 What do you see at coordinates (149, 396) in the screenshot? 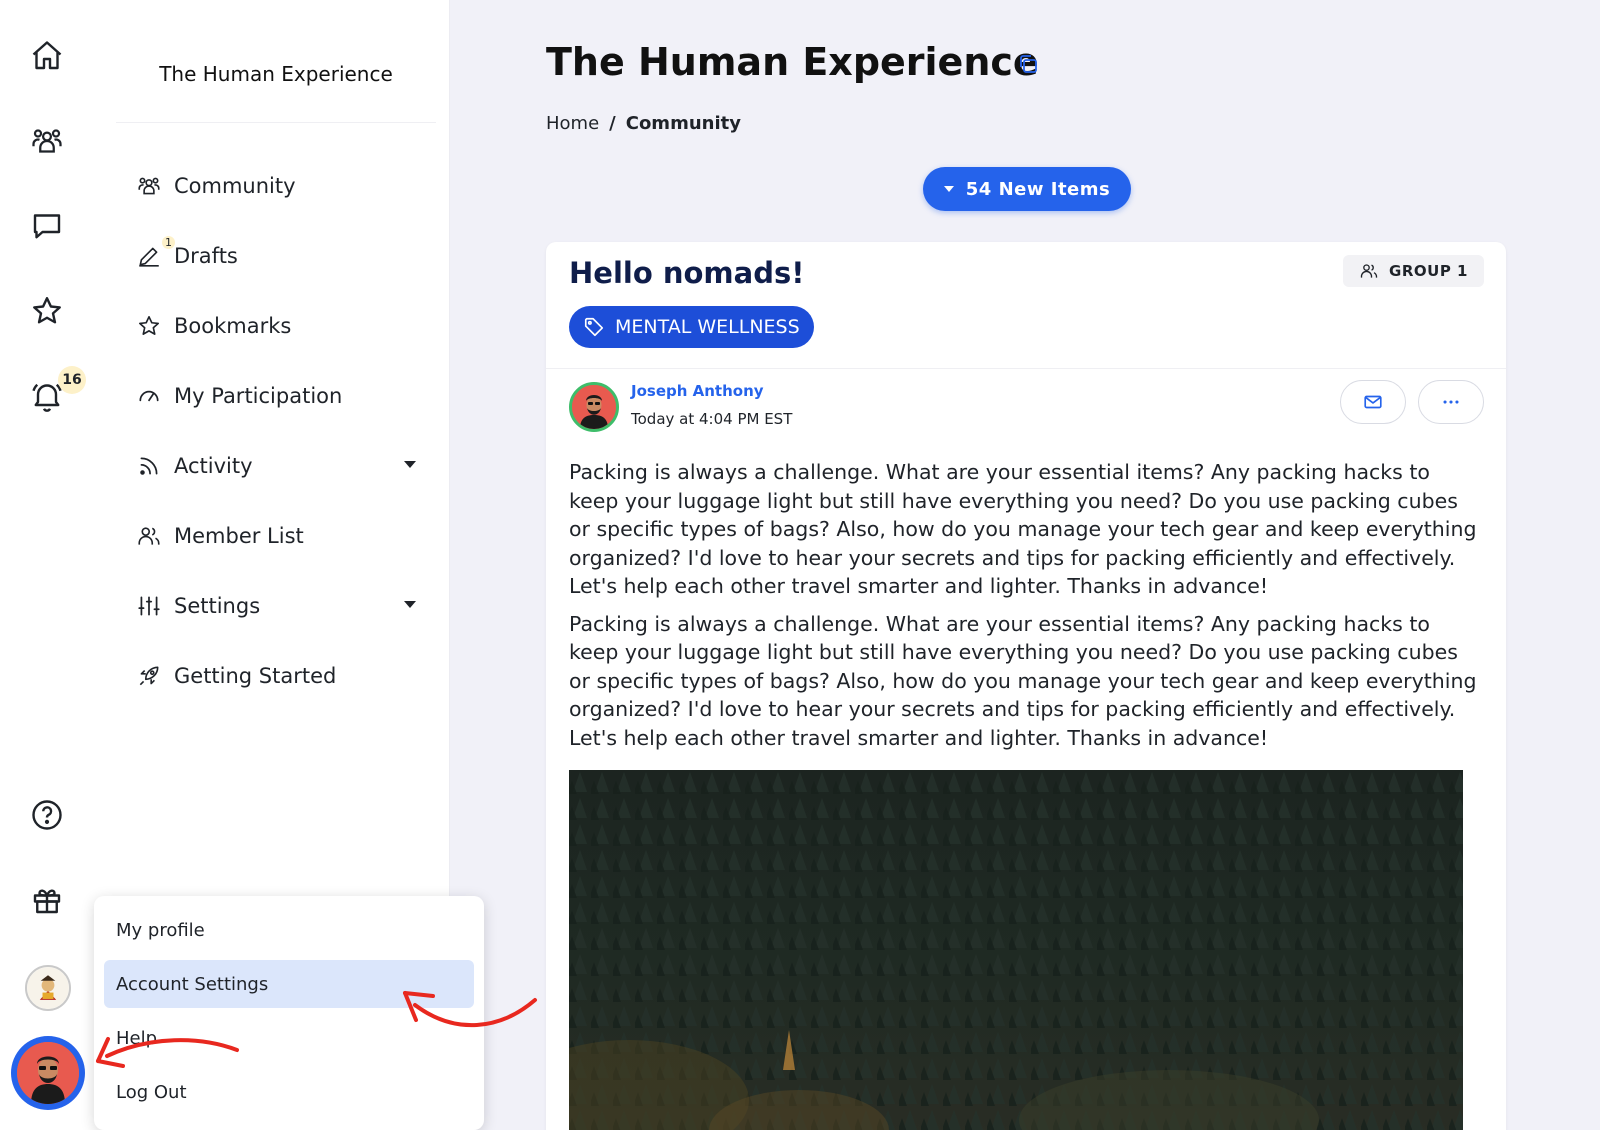
I see `gauge-icon` at bounding box center [149, 396].